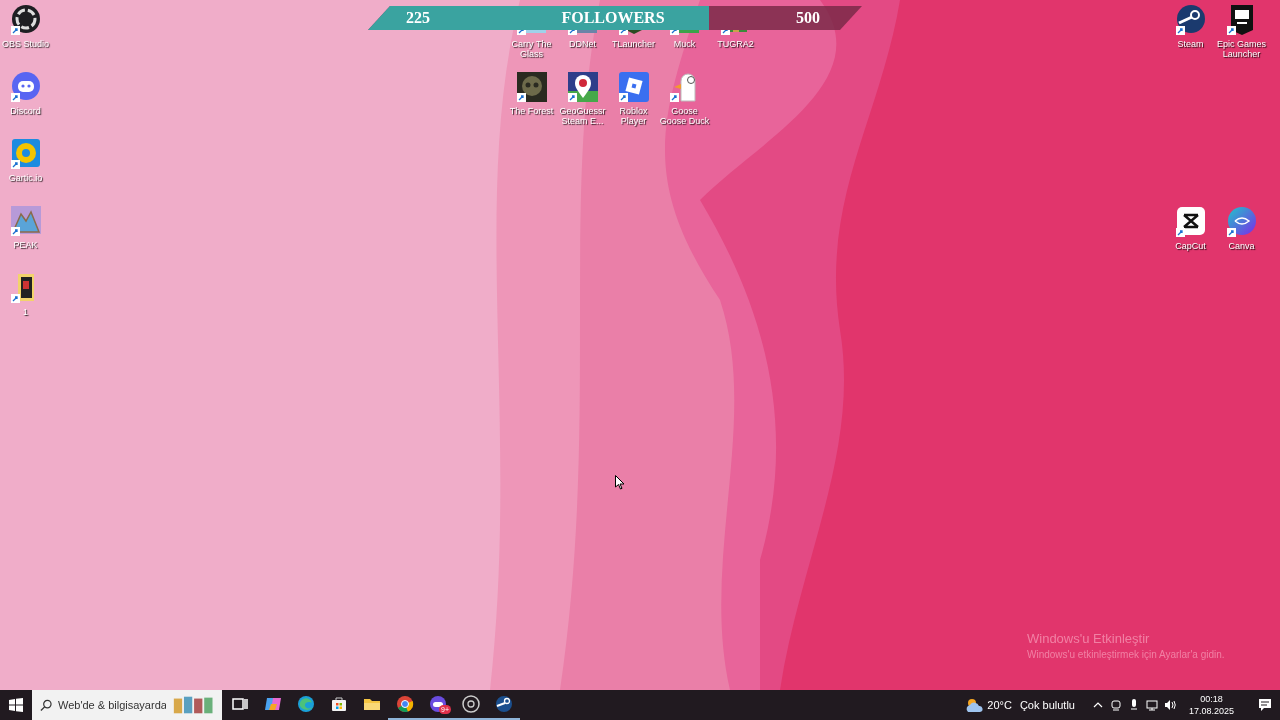 This screenshot has height=720, width=1280. What do you see at coordinates (974, 705) in the screenshot?
I see `cloudy-weather-icon` at bounding box center [974, 705].